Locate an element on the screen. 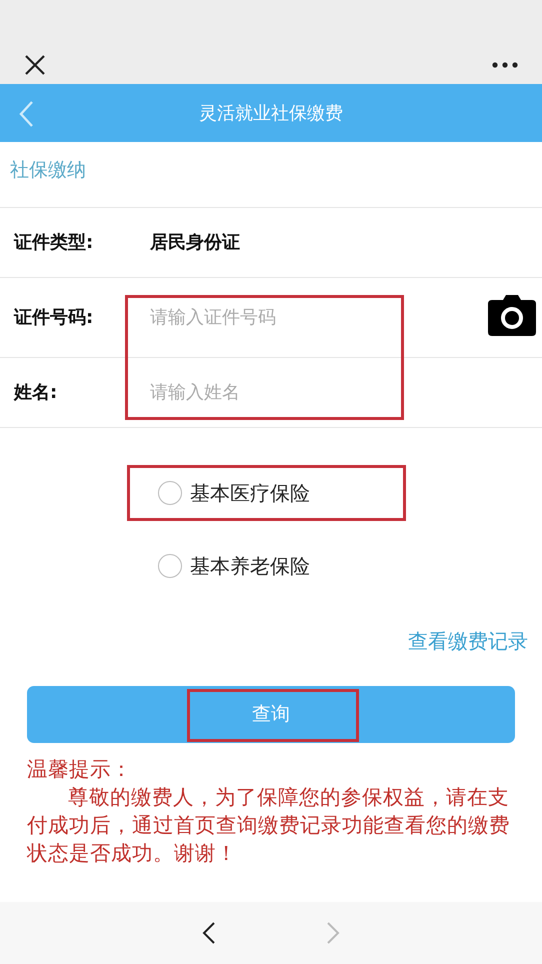 Image resolution: width=542 pixels, height=964 pixels. page-title: 灵活就业社保缴费 is located at coordinates (271, 114).